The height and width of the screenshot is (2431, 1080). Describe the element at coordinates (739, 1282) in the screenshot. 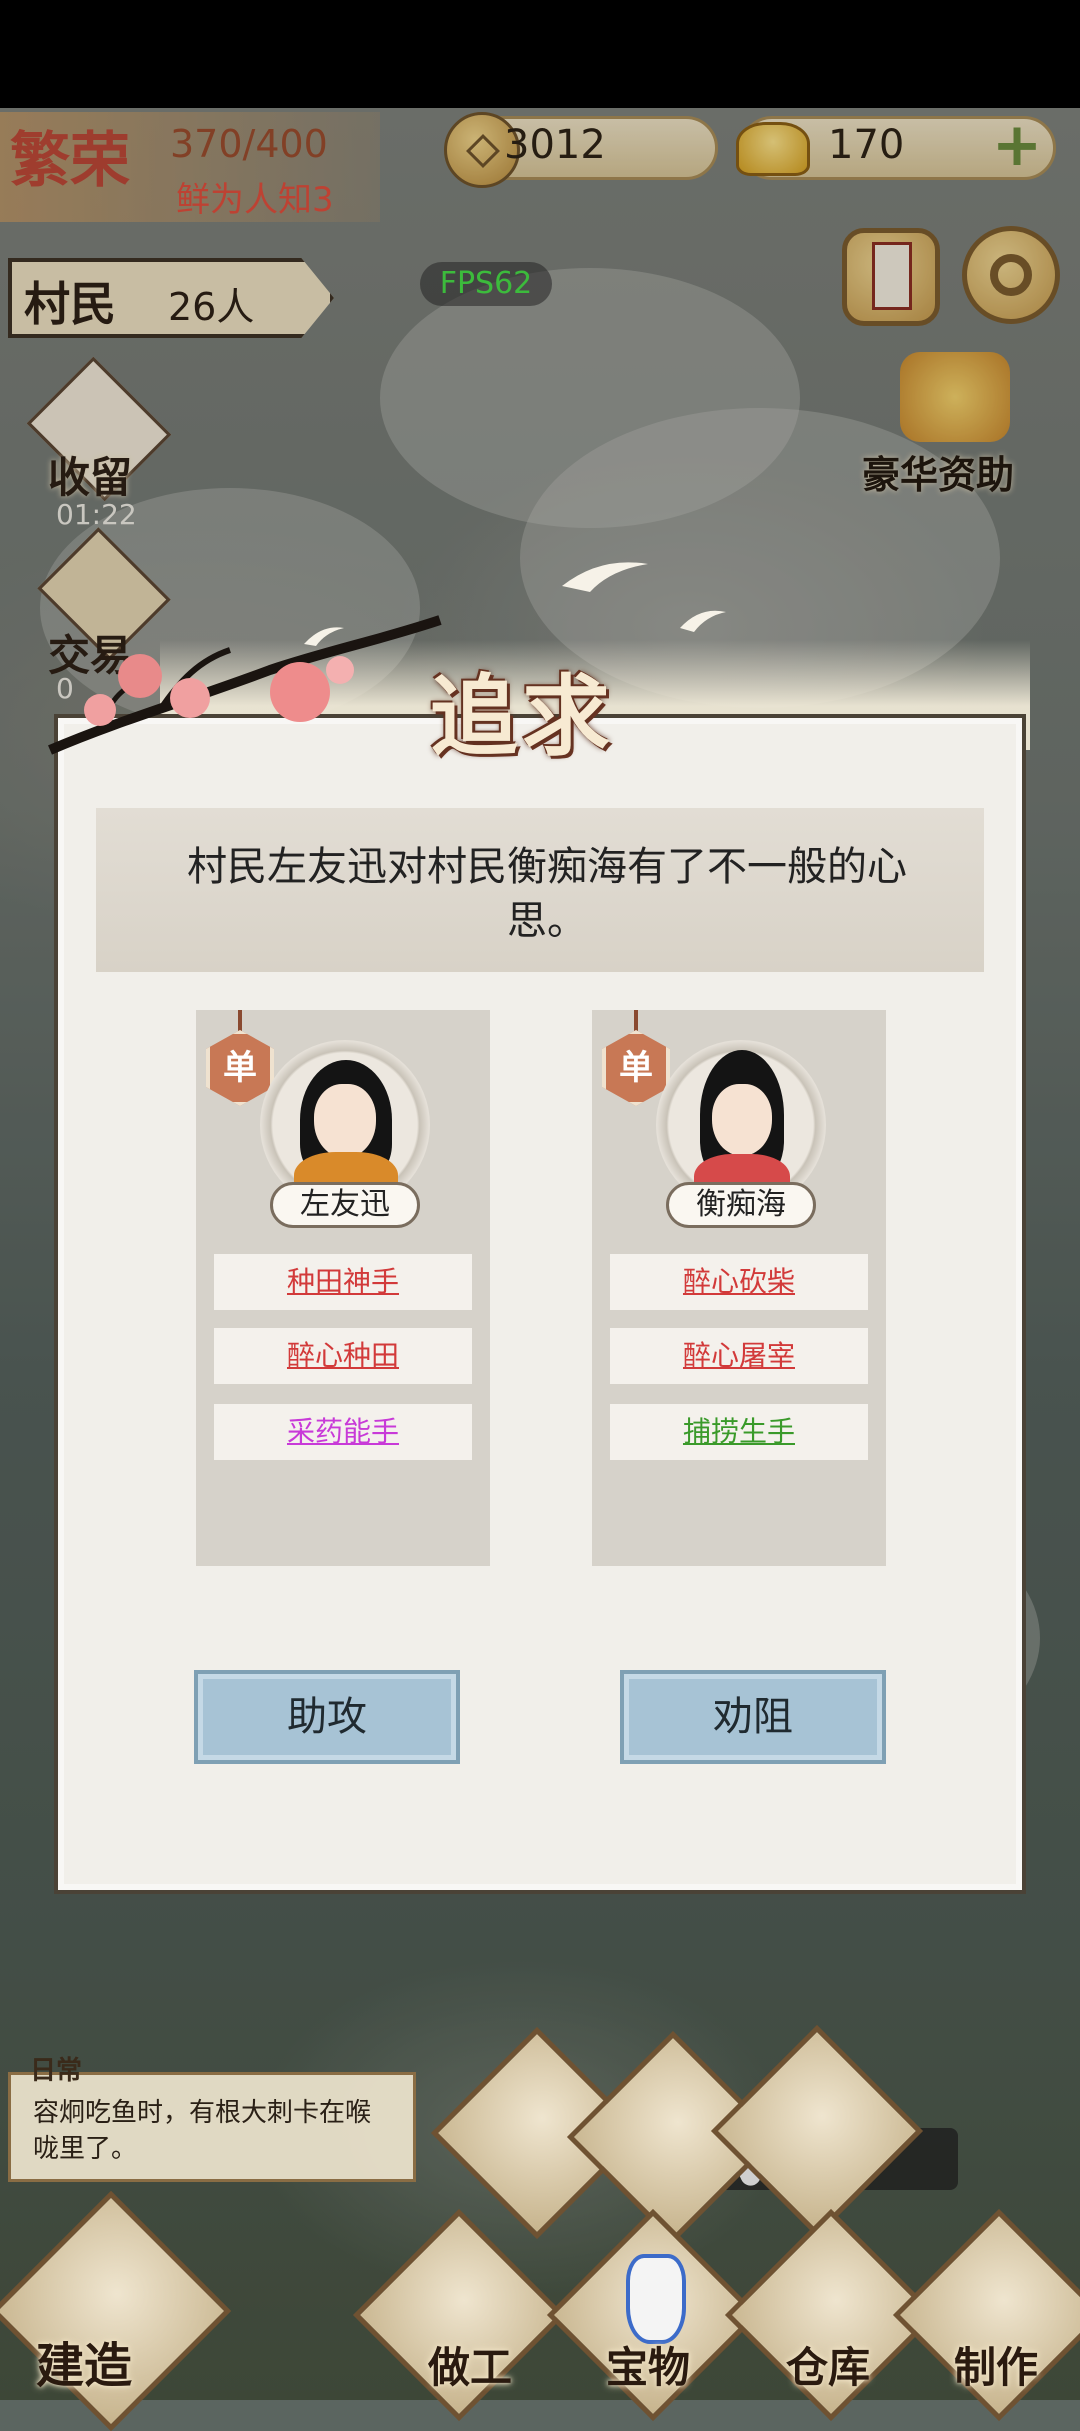

I see `trait-tag: 醉心砍柴` at that location.